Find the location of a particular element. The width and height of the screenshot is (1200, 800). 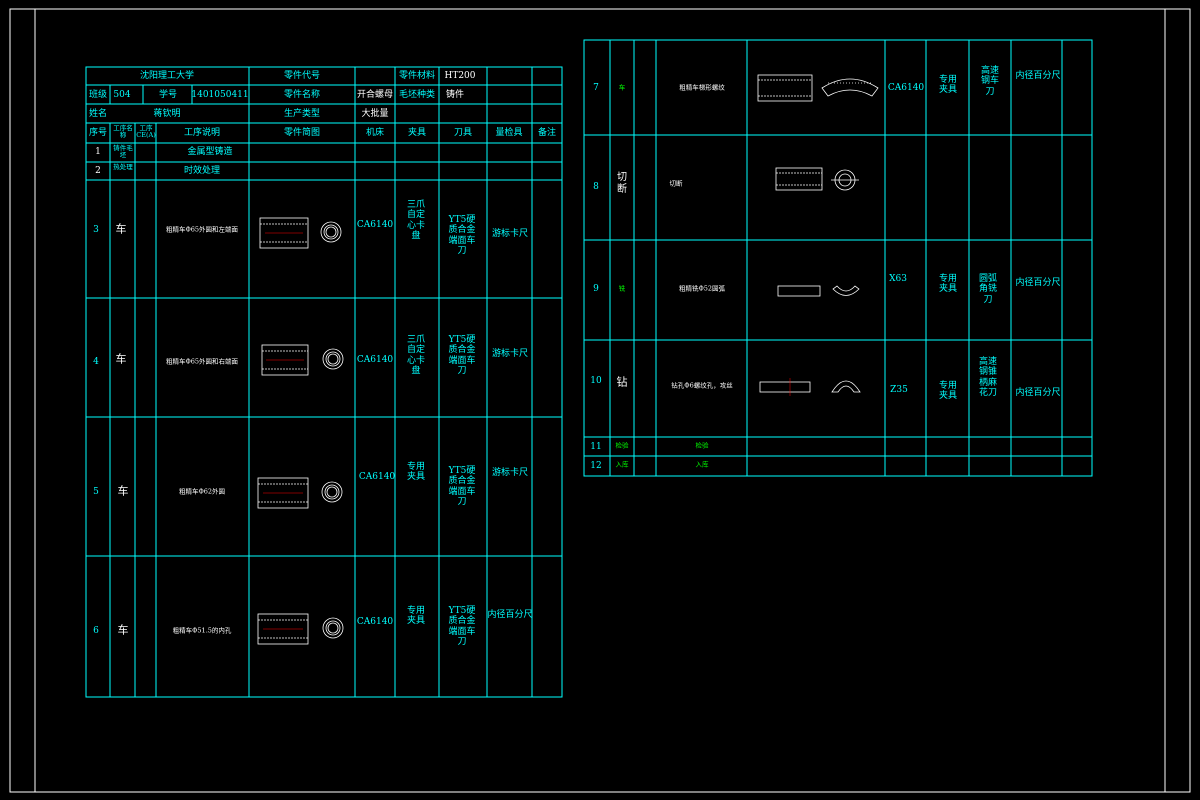

class-label: 班级 is located at coordinates (98, 94).